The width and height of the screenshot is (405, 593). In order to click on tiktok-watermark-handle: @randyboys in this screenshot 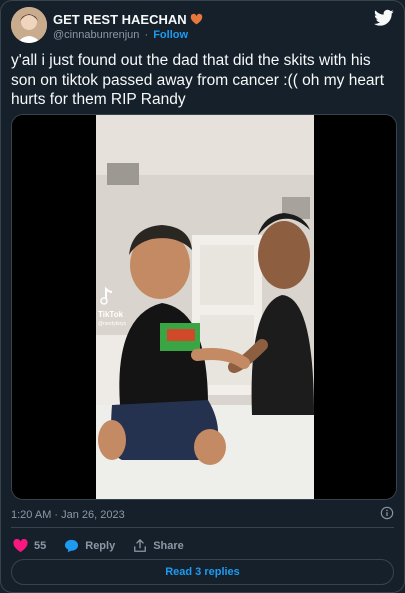, I will do `click(112, 324)`.